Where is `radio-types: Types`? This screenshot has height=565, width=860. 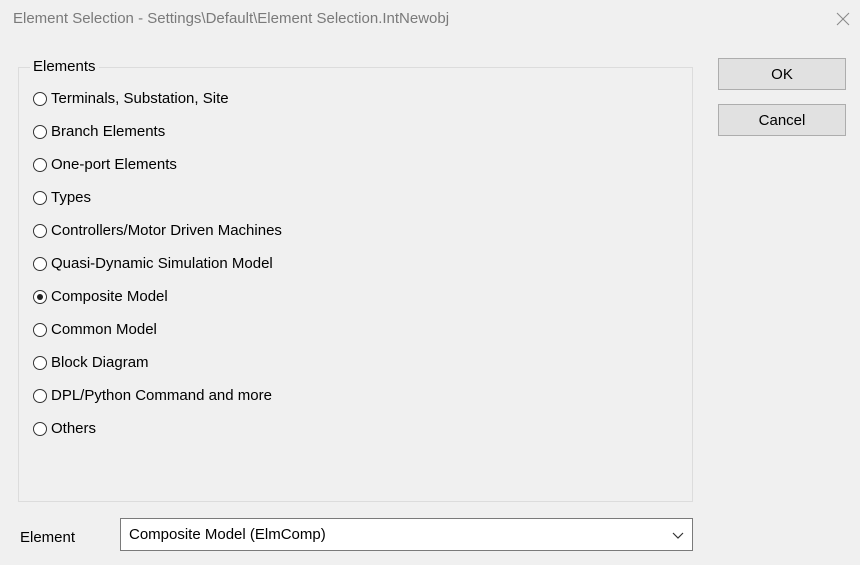
radio-types: Types is located at coordinates (62, 198).